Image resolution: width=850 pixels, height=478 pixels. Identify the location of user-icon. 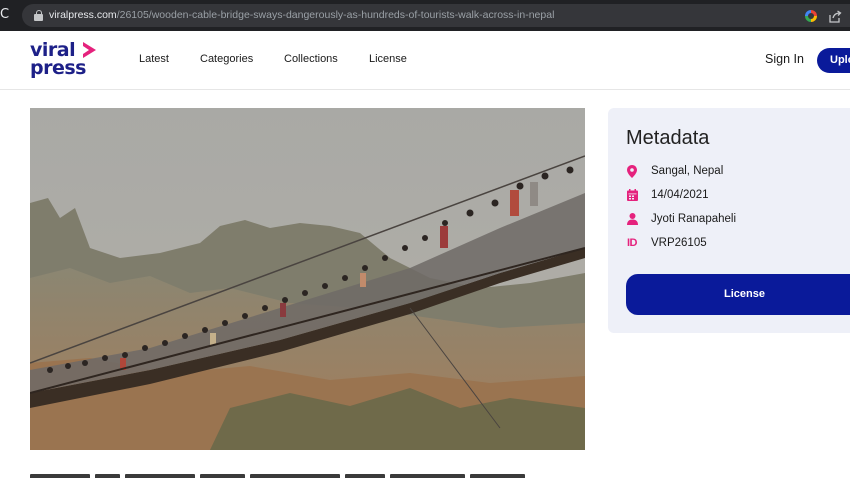
(632, 219).